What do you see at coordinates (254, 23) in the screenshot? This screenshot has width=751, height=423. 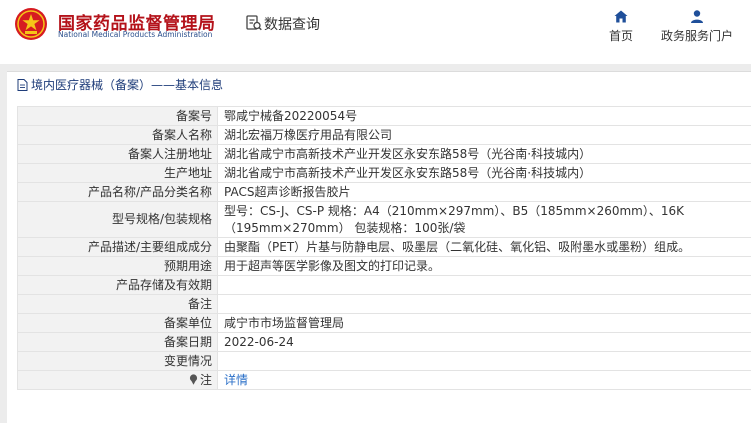 I see `data-query-icon` at bounding box center [254, 23].